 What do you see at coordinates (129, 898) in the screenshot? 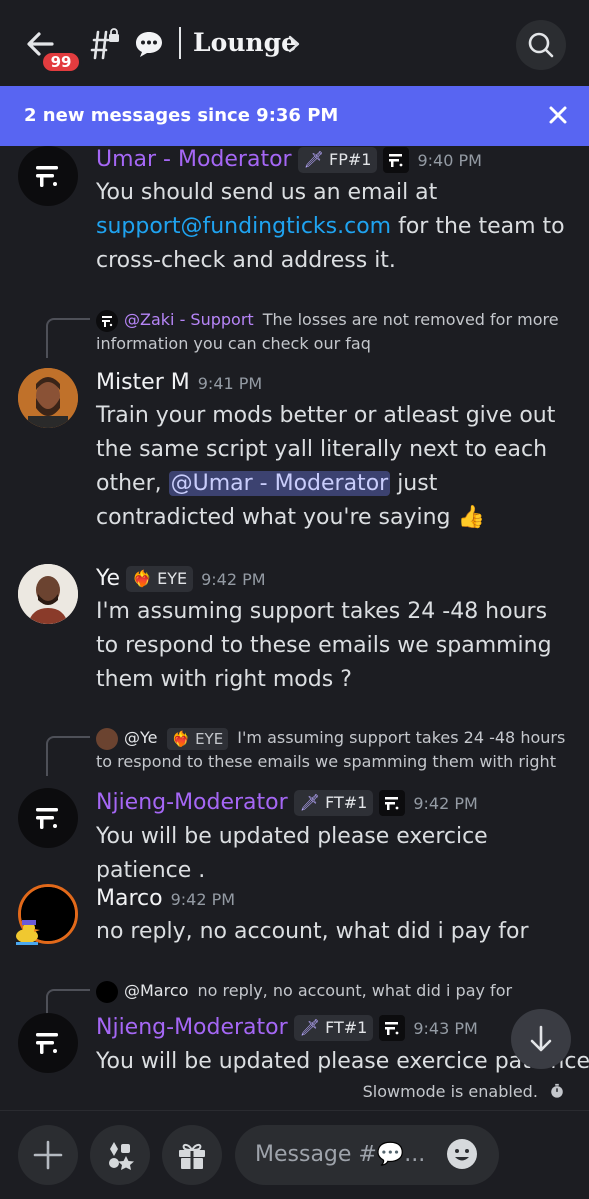
I see `author-name-text: Marco` at bounding box center [129, 898].